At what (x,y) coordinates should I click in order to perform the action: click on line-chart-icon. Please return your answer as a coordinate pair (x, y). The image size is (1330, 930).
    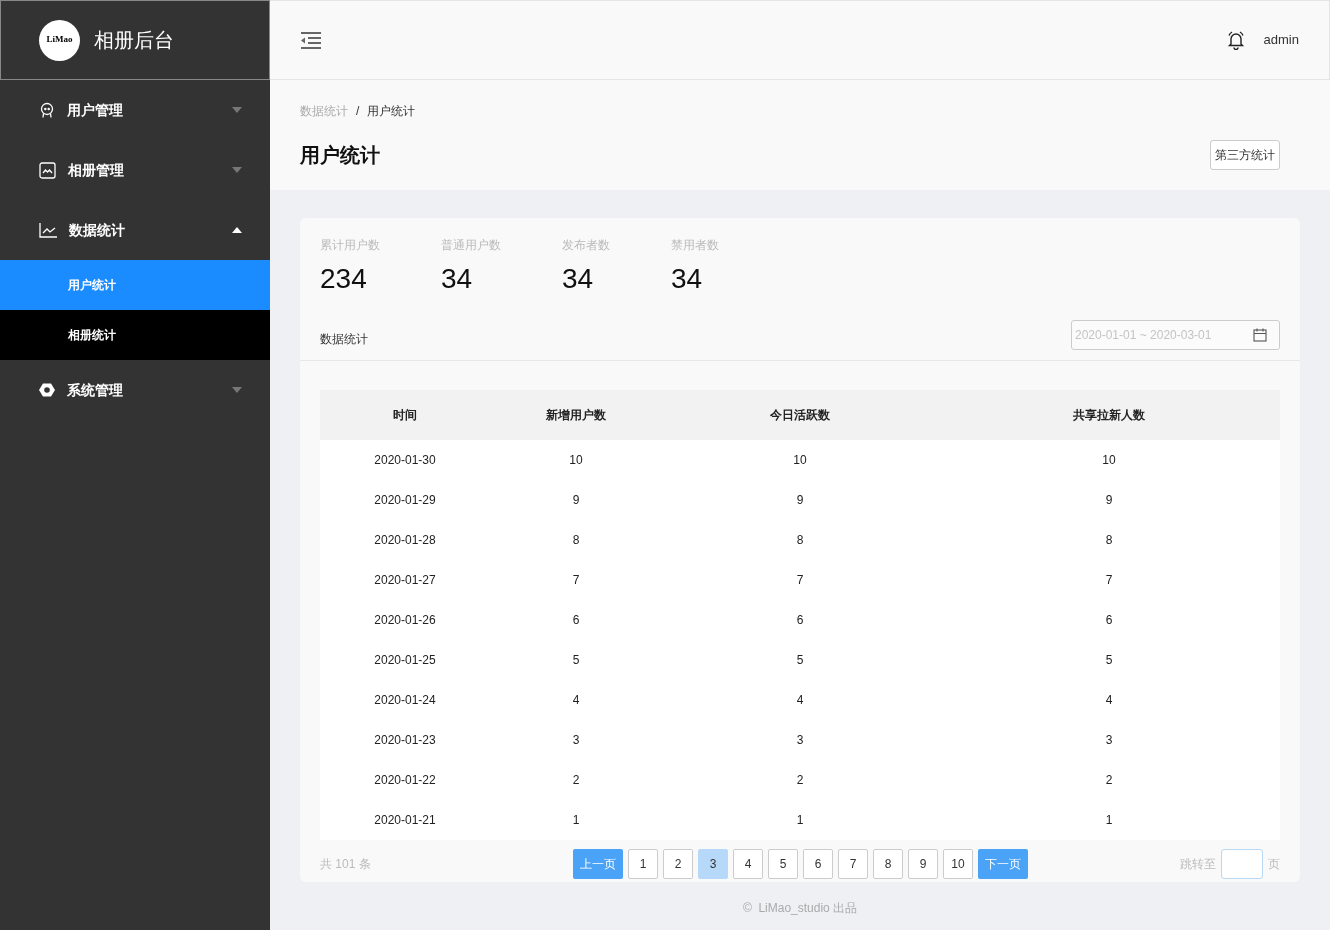
    Looking at the image, I should click on (48, 230).